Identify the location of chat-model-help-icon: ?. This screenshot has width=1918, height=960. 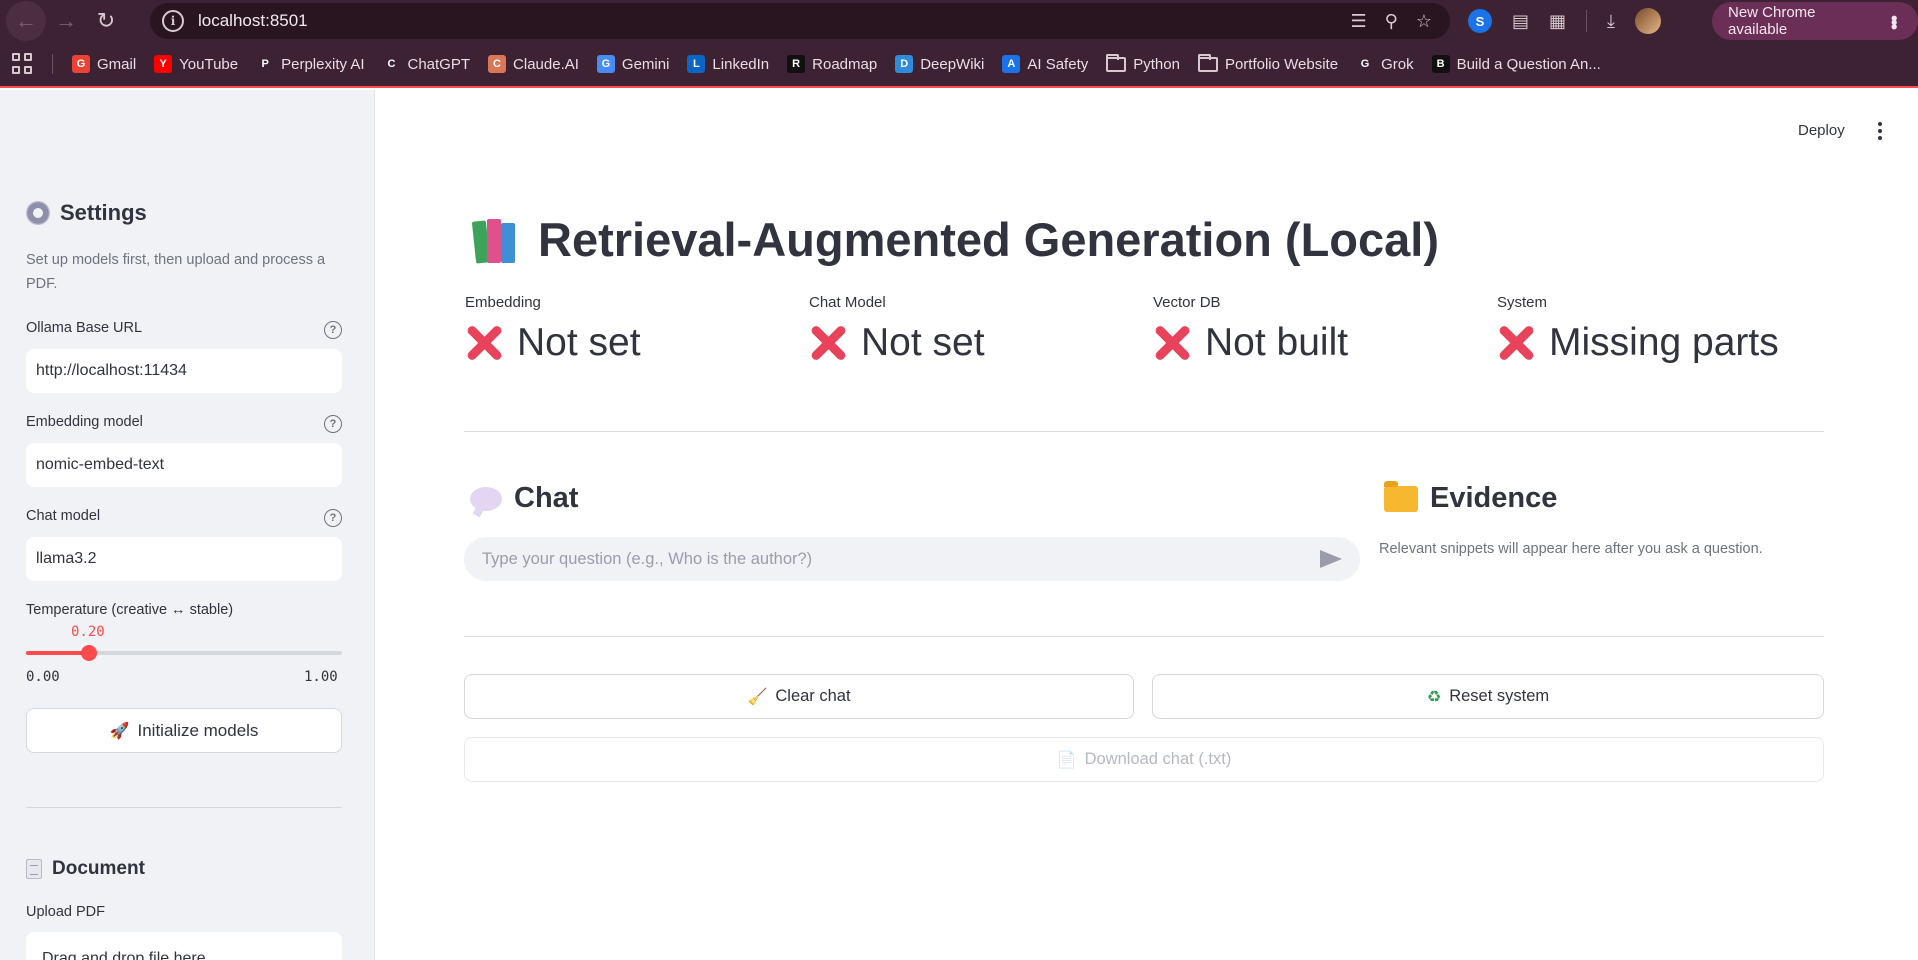
(333, 518).